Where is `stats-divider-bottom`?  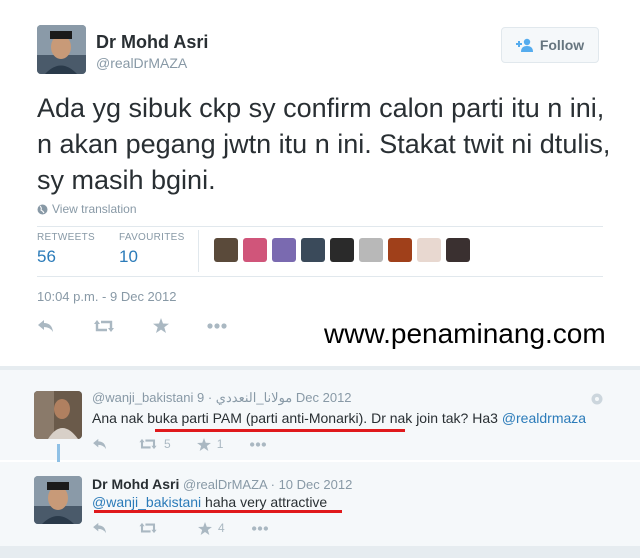 stats-divider-bottom is located at coordinates (320, 276).